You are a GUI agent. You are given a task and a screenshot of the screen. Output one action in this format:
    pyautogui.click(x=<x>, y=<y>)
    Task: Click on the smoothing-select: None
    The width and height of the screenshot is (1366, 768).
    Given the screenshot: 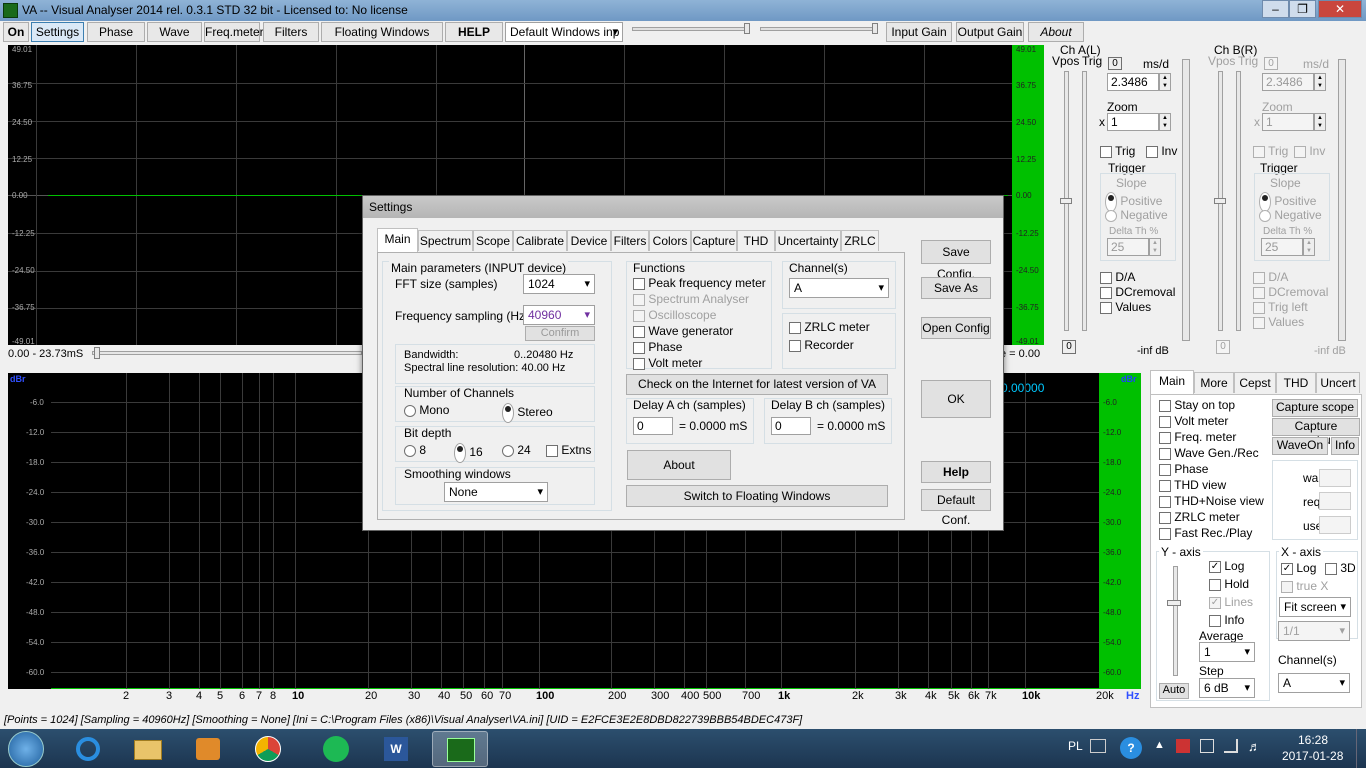 What is the action you would take?
    pyautogui.click(x=496, y=492)
    